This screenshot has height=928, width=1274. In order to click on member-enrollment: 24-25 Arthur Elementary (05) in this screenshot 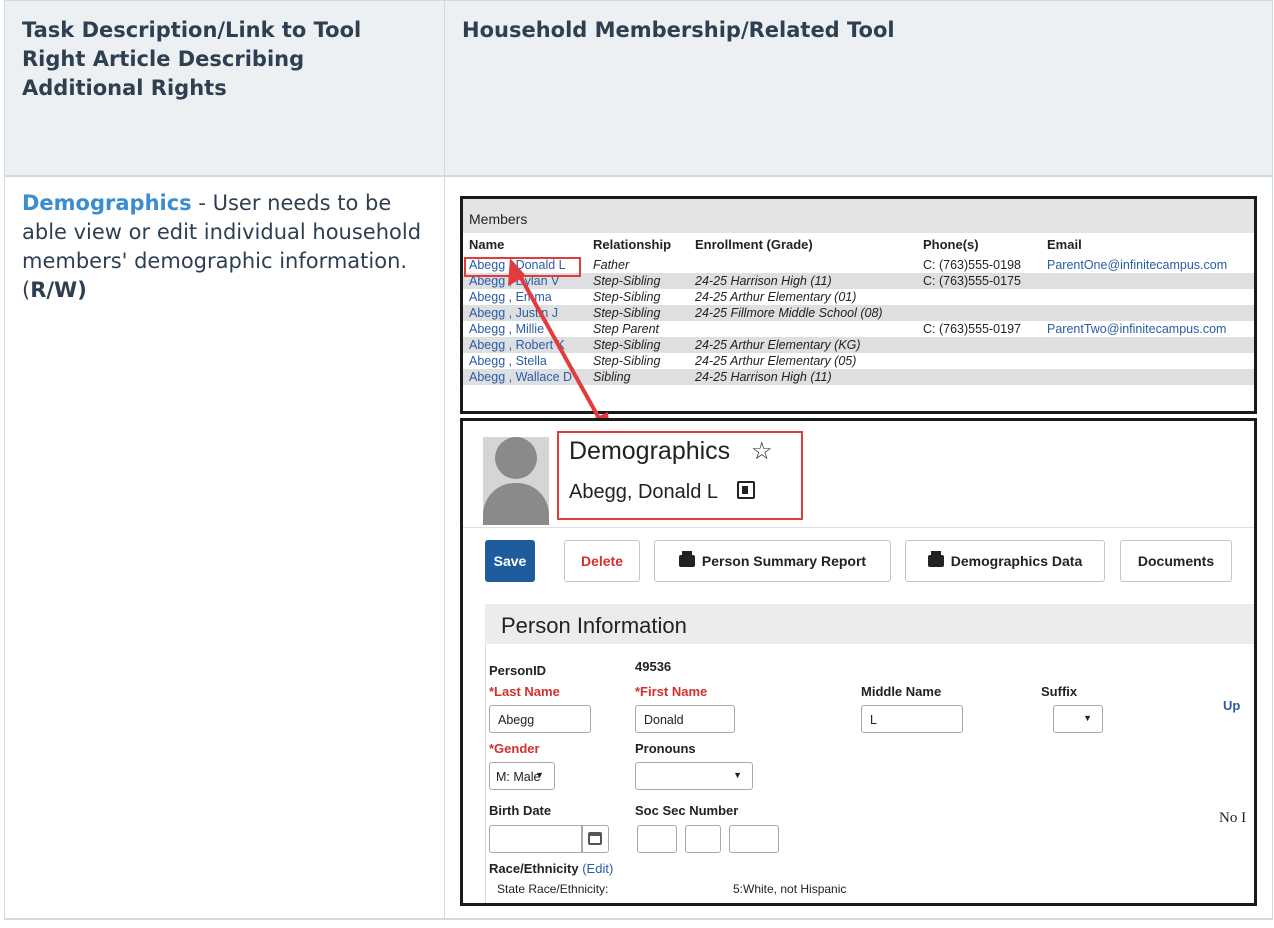, I will do `click(776, 361)`.